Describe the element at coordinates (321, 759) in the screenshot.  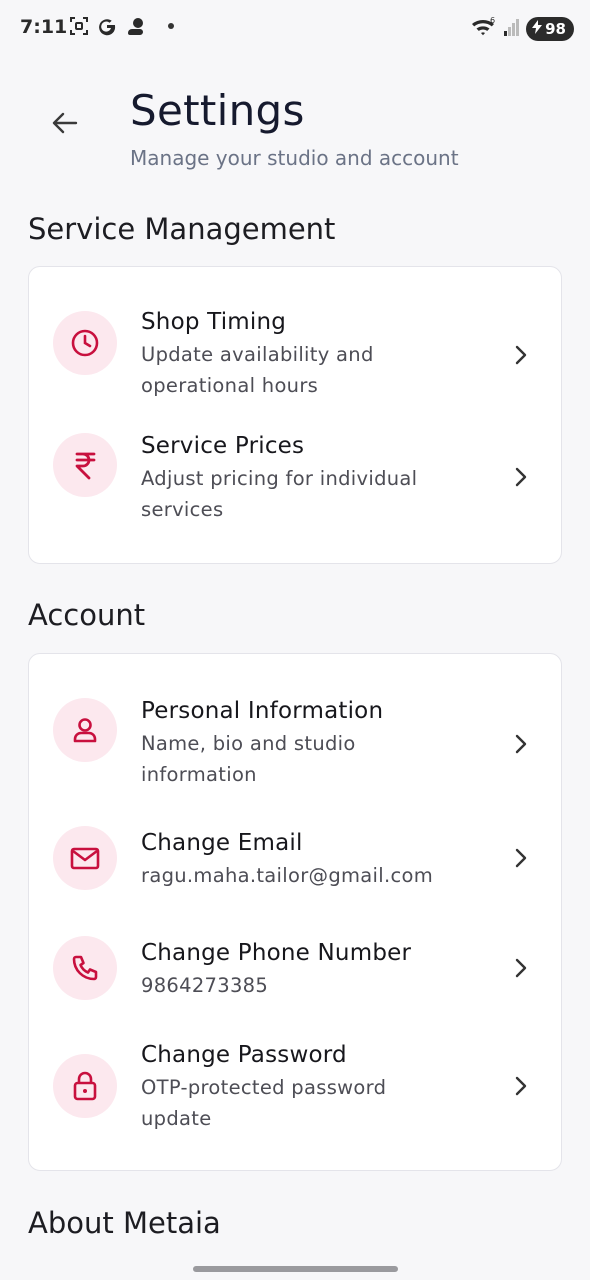
I see `item-subtitle: Name, bio and studio information` at that location.